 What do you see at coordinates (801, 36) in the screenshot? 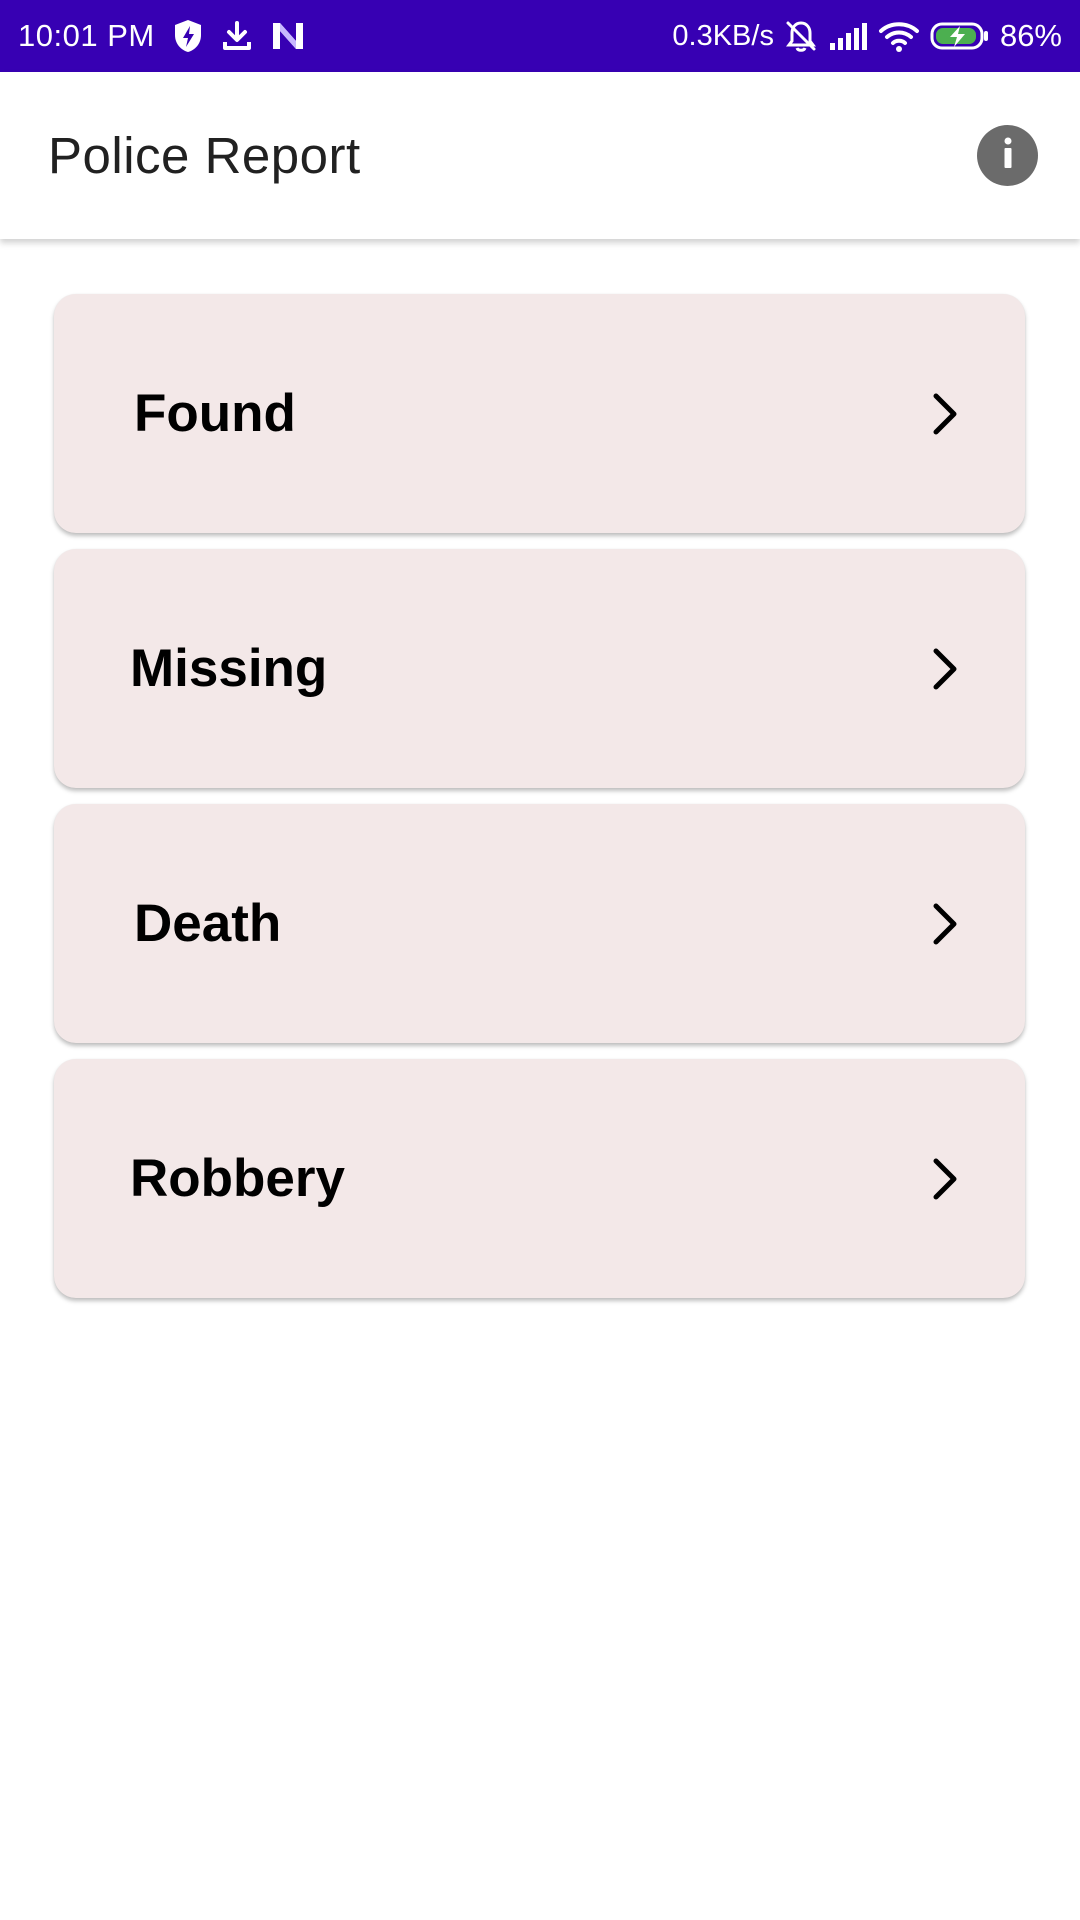
I see `mute-bell-icon` at bounding box center [801, 36].